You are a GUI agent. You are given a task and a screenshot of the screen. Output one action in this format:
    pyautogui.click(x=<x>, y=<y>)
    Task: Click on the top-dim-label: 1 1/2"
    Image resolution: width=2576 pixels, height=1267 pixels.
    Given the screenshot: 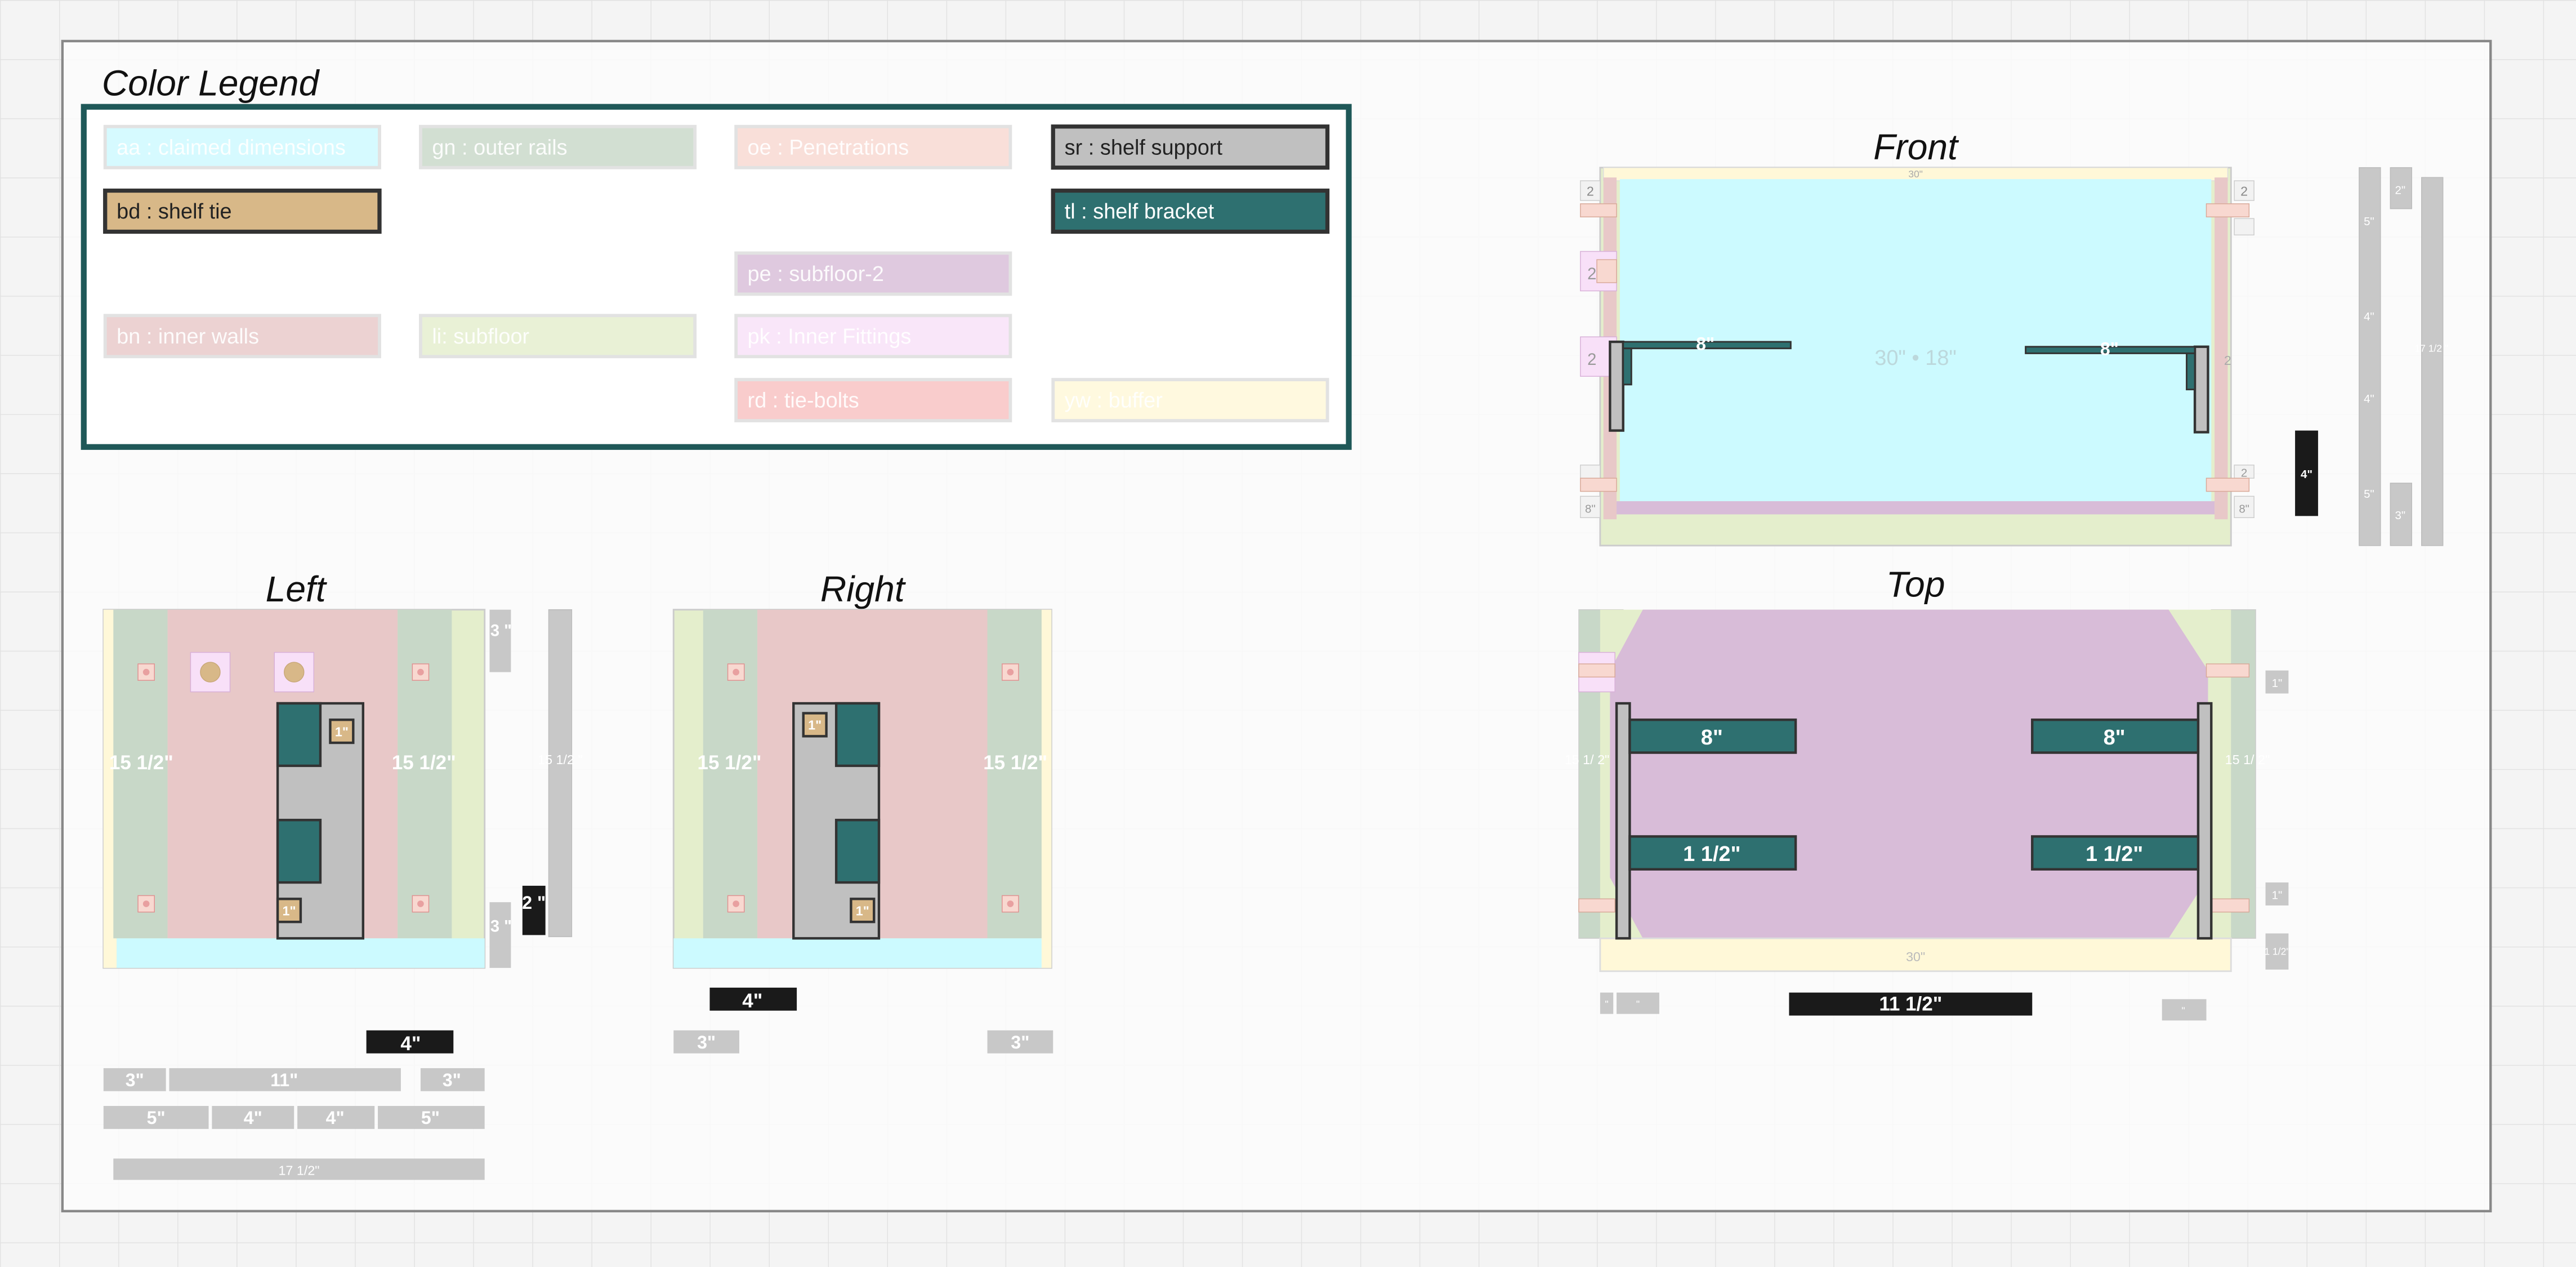 What is the action you would take?
    pyautogui.click(x=2276, y=952)
    